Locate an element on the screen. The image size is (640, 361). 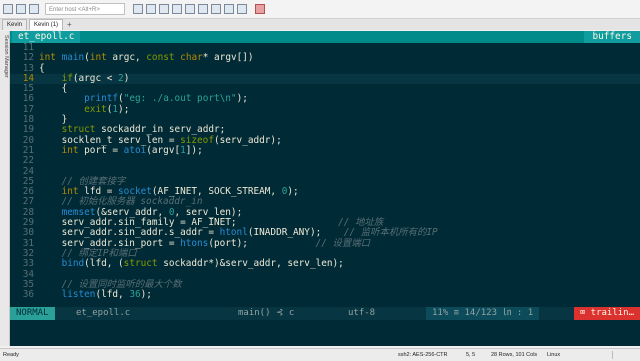
cursor-position: 5, 5 is located at coordinates (471, 355).